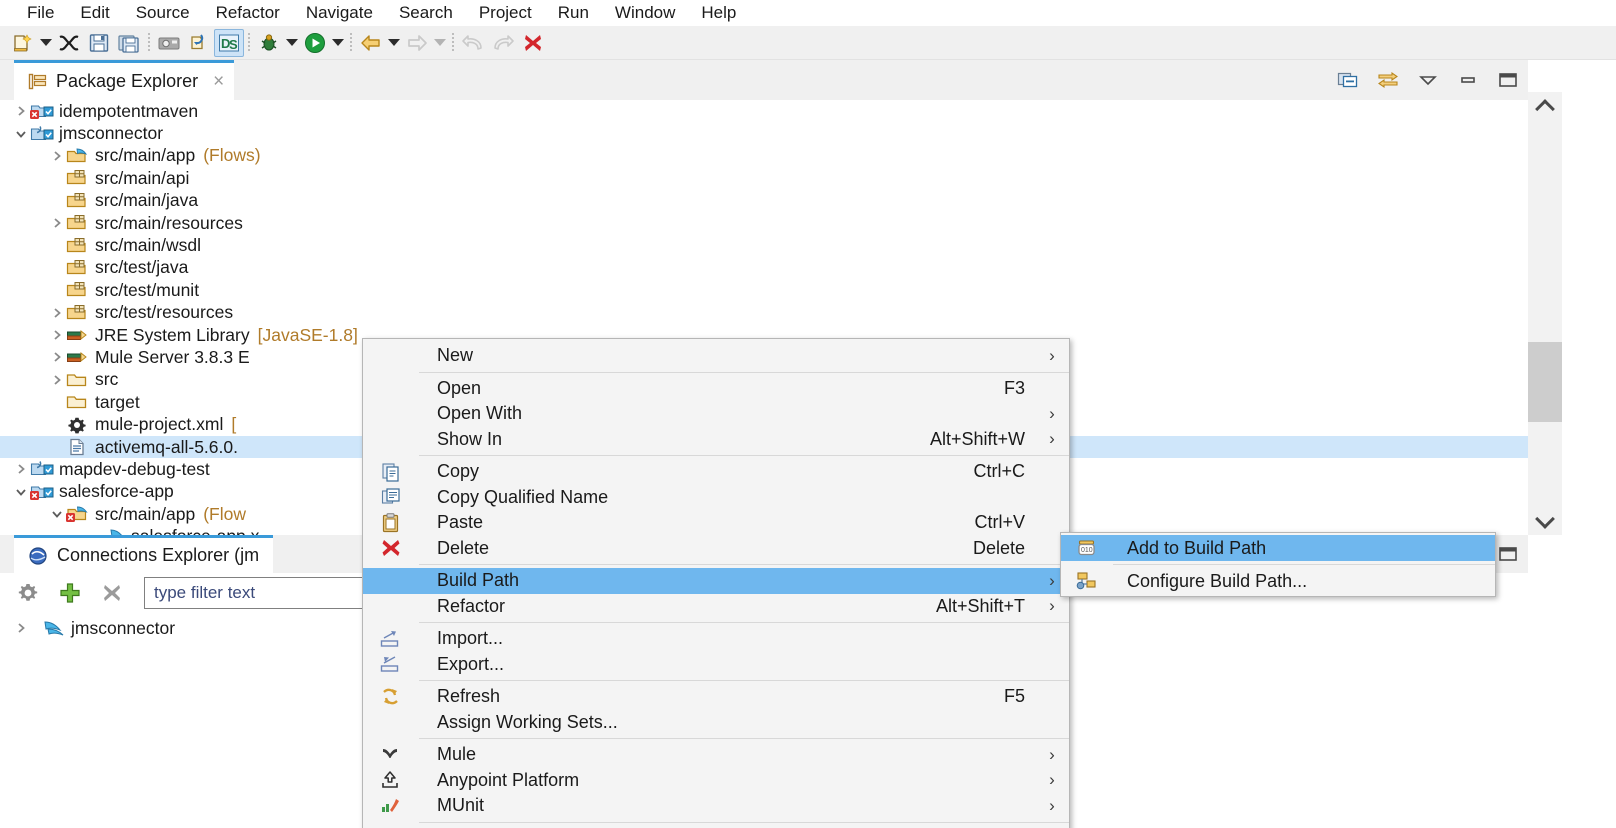  Describe the element at coordinates (764, 178) in the screenshot. I see `tree-item: src/main/api` at that location.